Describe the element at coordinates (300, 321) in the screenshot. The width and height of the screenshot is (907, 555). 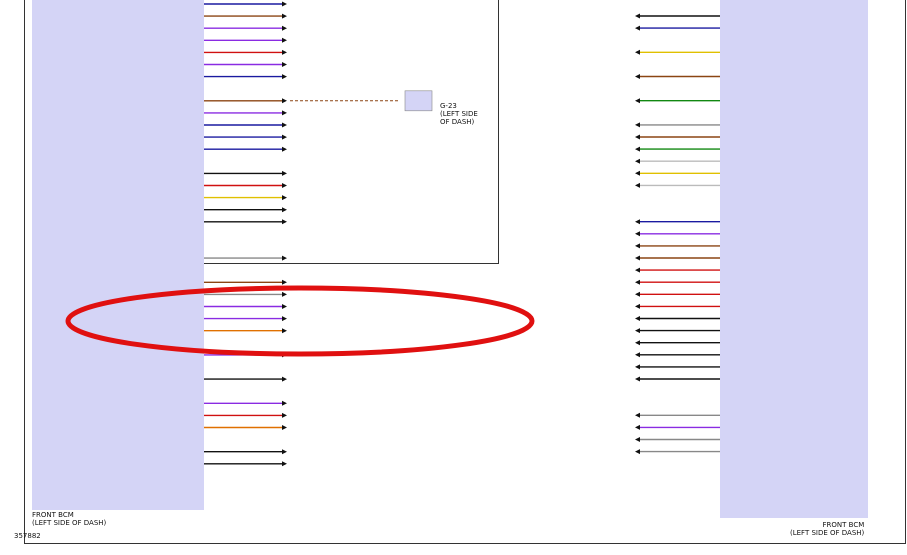
I see `highlight-ellipse` at that location.